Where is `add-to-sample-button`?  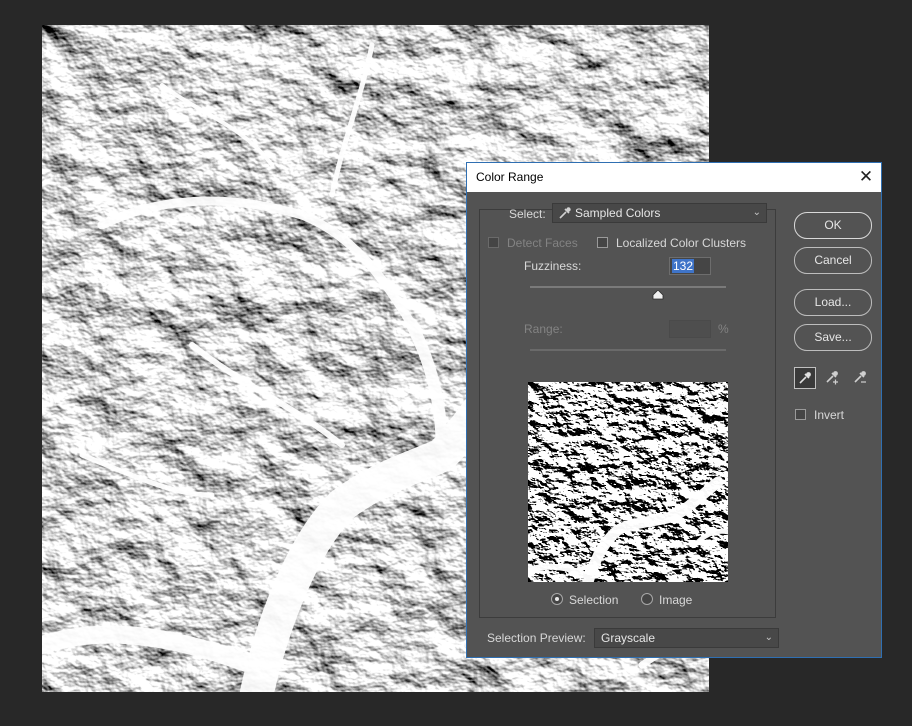 add-to-sample-button is located at coordinates (833, 378).